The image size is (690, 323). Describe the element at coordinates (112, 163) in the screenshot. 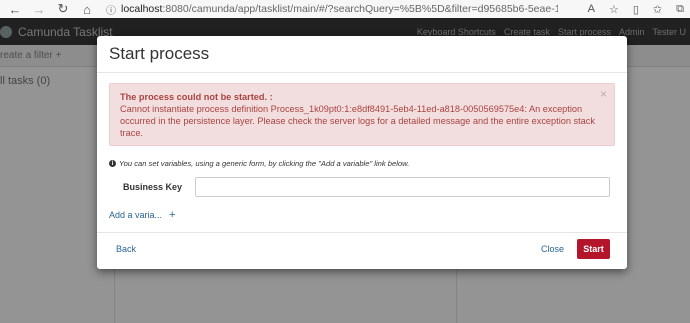

I see `info-circle-icon: i` at that location.